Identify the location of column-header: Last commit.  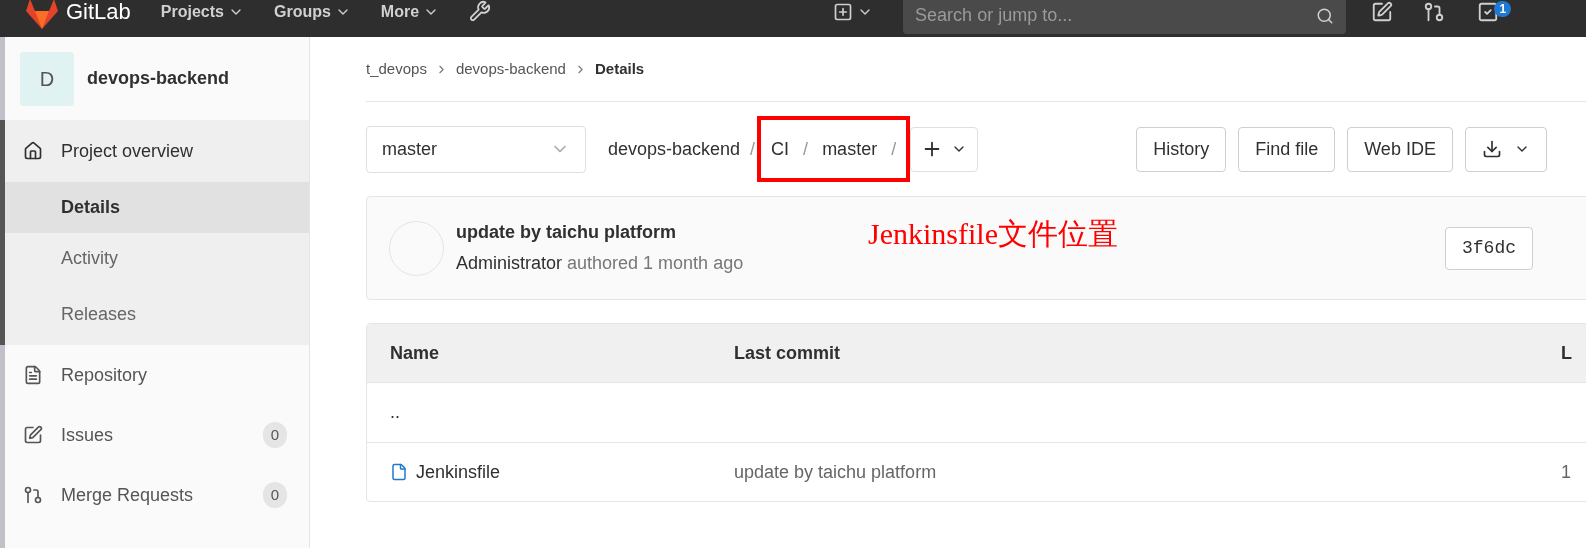
(788, 353).